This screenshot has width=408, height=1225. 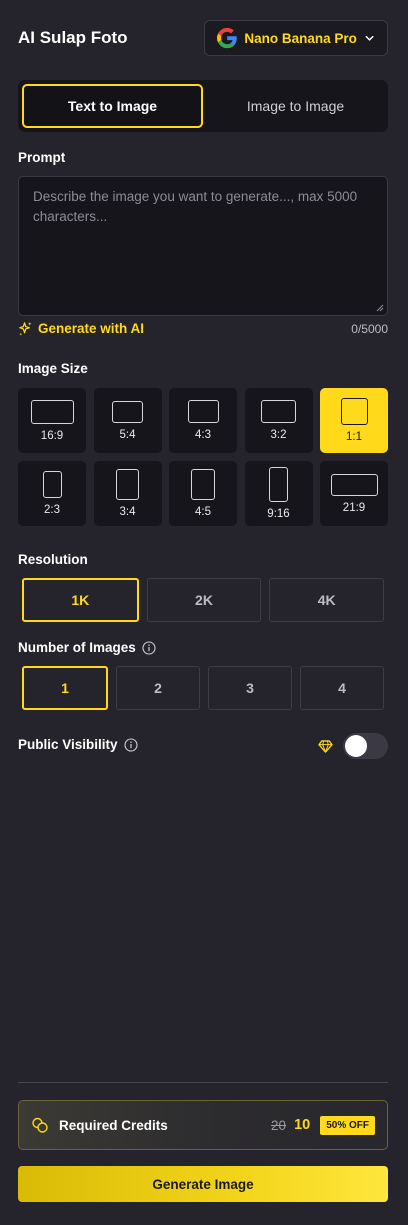 What do you see at coordinates (278, 411) in the screenshot?
I see `ratio-3-2-icon` at bounding box center [278, 411].